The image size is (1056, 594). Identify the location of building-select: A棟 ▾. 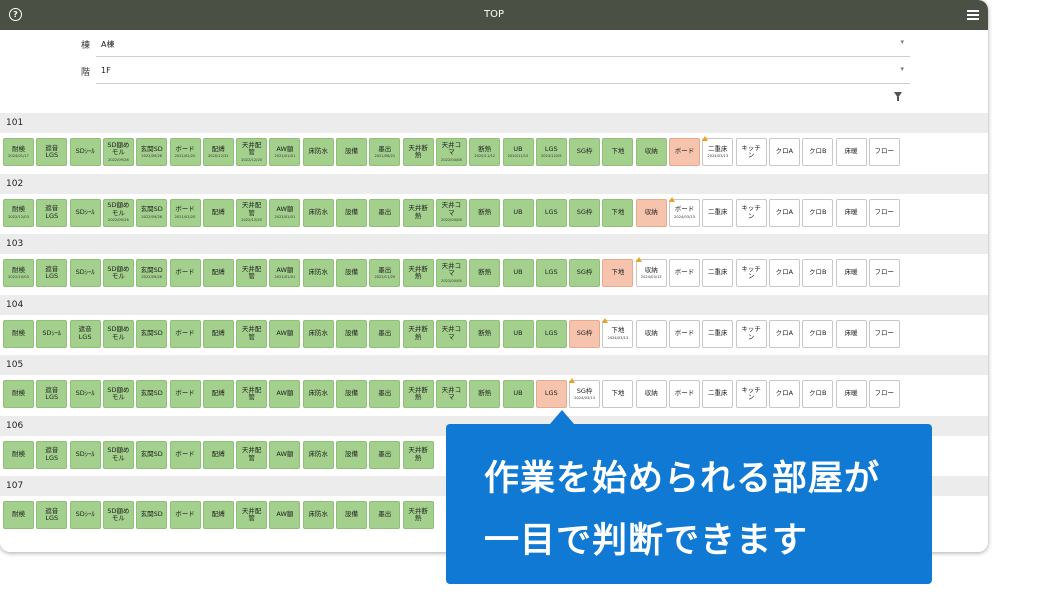
(503, 45).